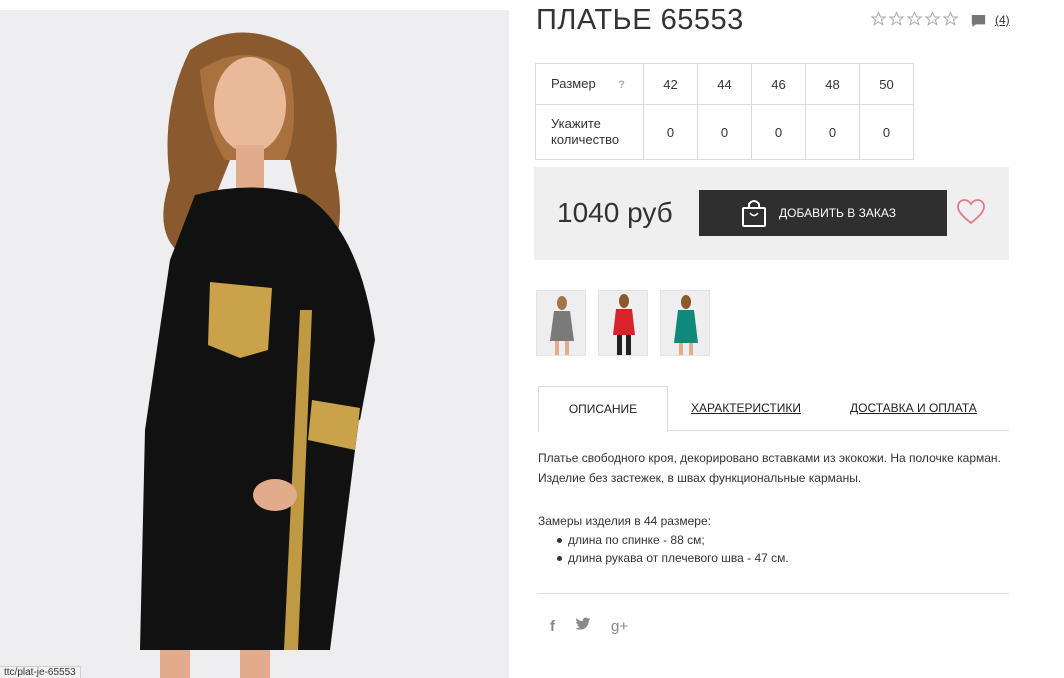  Describe the element at coordinates (913, 408) in the screenshot. I see `tab-delivery-payment: ДОСТАВКА И ОПЛАТА` at that location.